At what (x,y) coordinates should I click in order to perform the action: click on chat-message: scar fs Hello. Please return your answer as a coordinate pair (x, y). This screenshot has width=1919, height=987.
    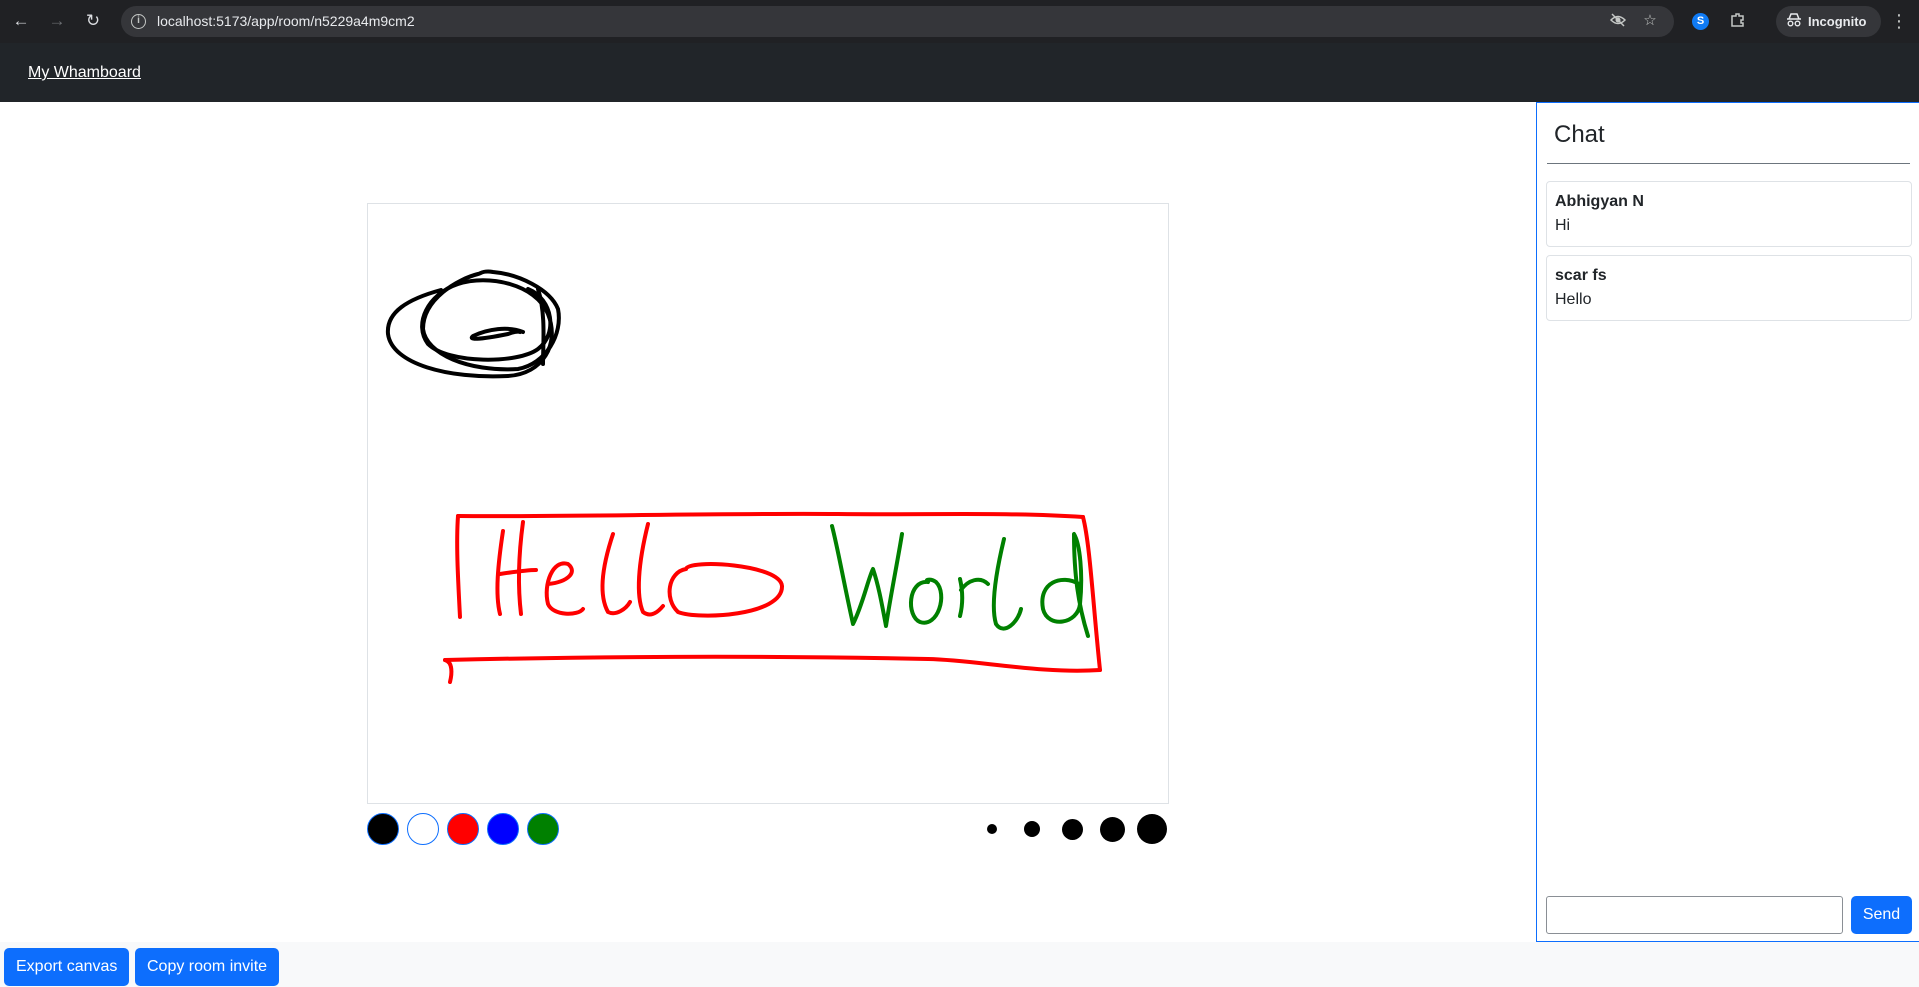
    Looking at the image, I should click on (1729, 288).